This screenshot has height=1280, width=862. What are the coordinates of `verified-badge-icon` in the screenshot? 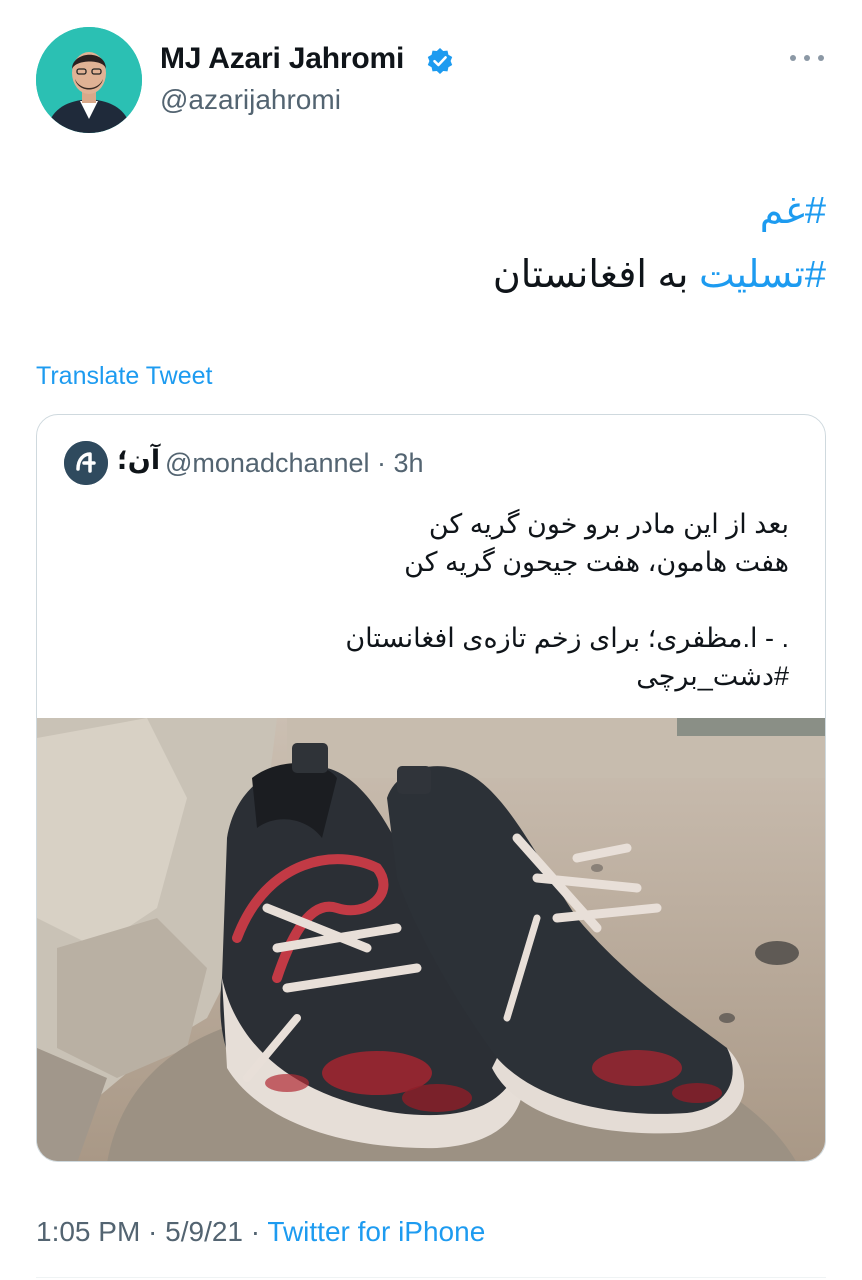 It's located at (440, 61).